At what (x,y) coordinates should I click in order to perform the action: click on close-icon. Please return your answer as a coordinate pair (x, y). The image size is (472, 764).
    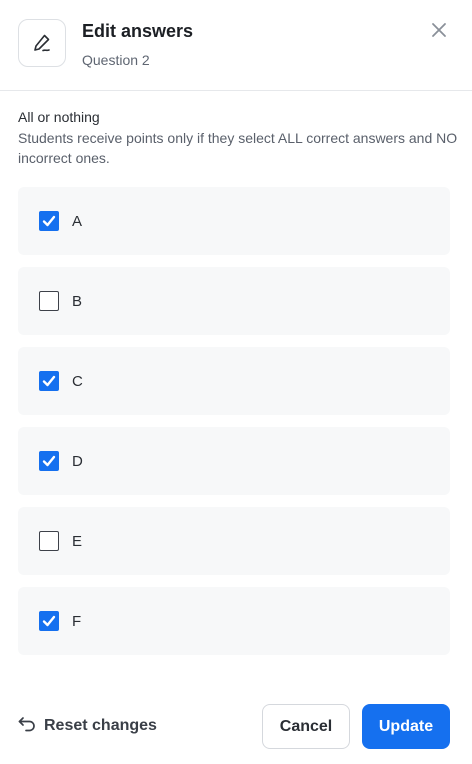
    Looking at the image, I should click on (439, 30).